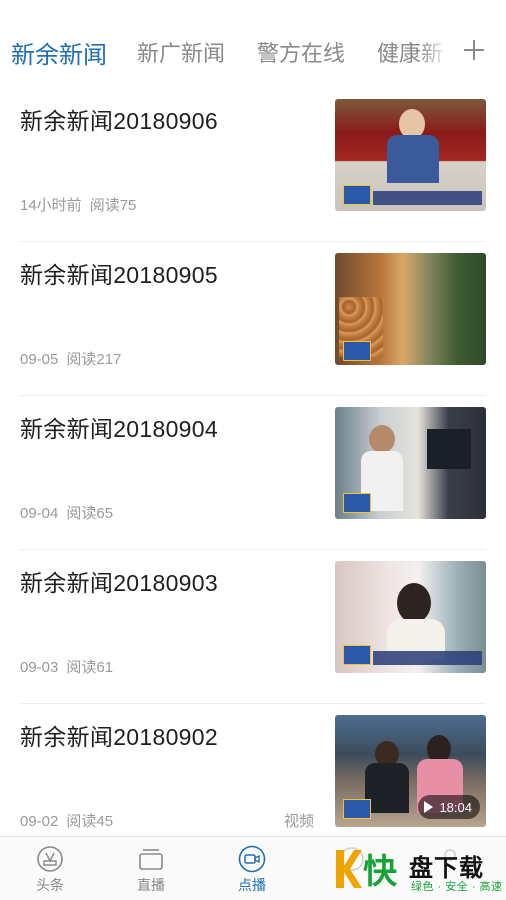 Image resolution: width=506 pixels, height=900 pixels. What do you see at coordinates (151, 859) in the screenshot?
I see `live-tv-icon` at bounding box center [151, 859].